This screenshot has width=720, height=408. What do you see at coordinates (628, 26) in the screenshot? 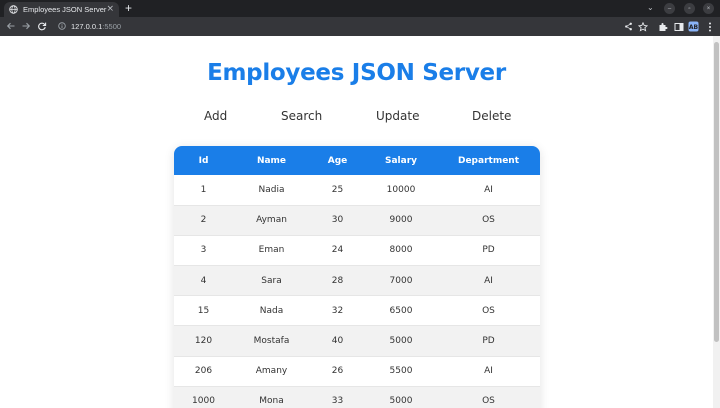
I see `share-icon` at bounding box center [628, 26].